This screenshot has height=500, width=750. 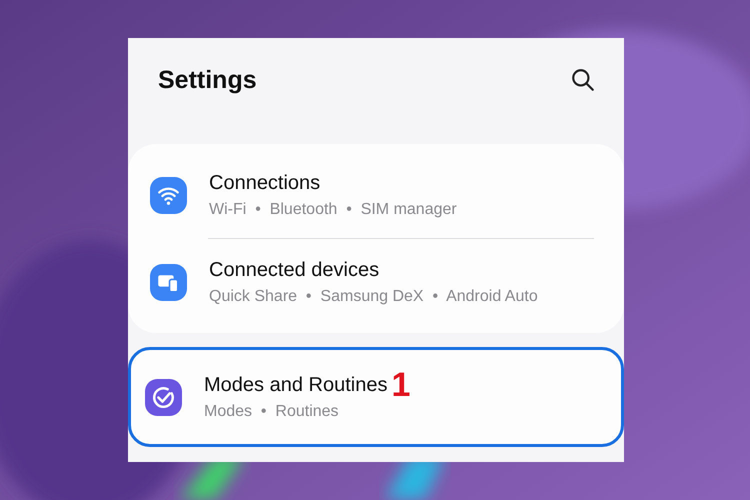 I want to click on screen-title: Settings, so click(x=207, y=80).